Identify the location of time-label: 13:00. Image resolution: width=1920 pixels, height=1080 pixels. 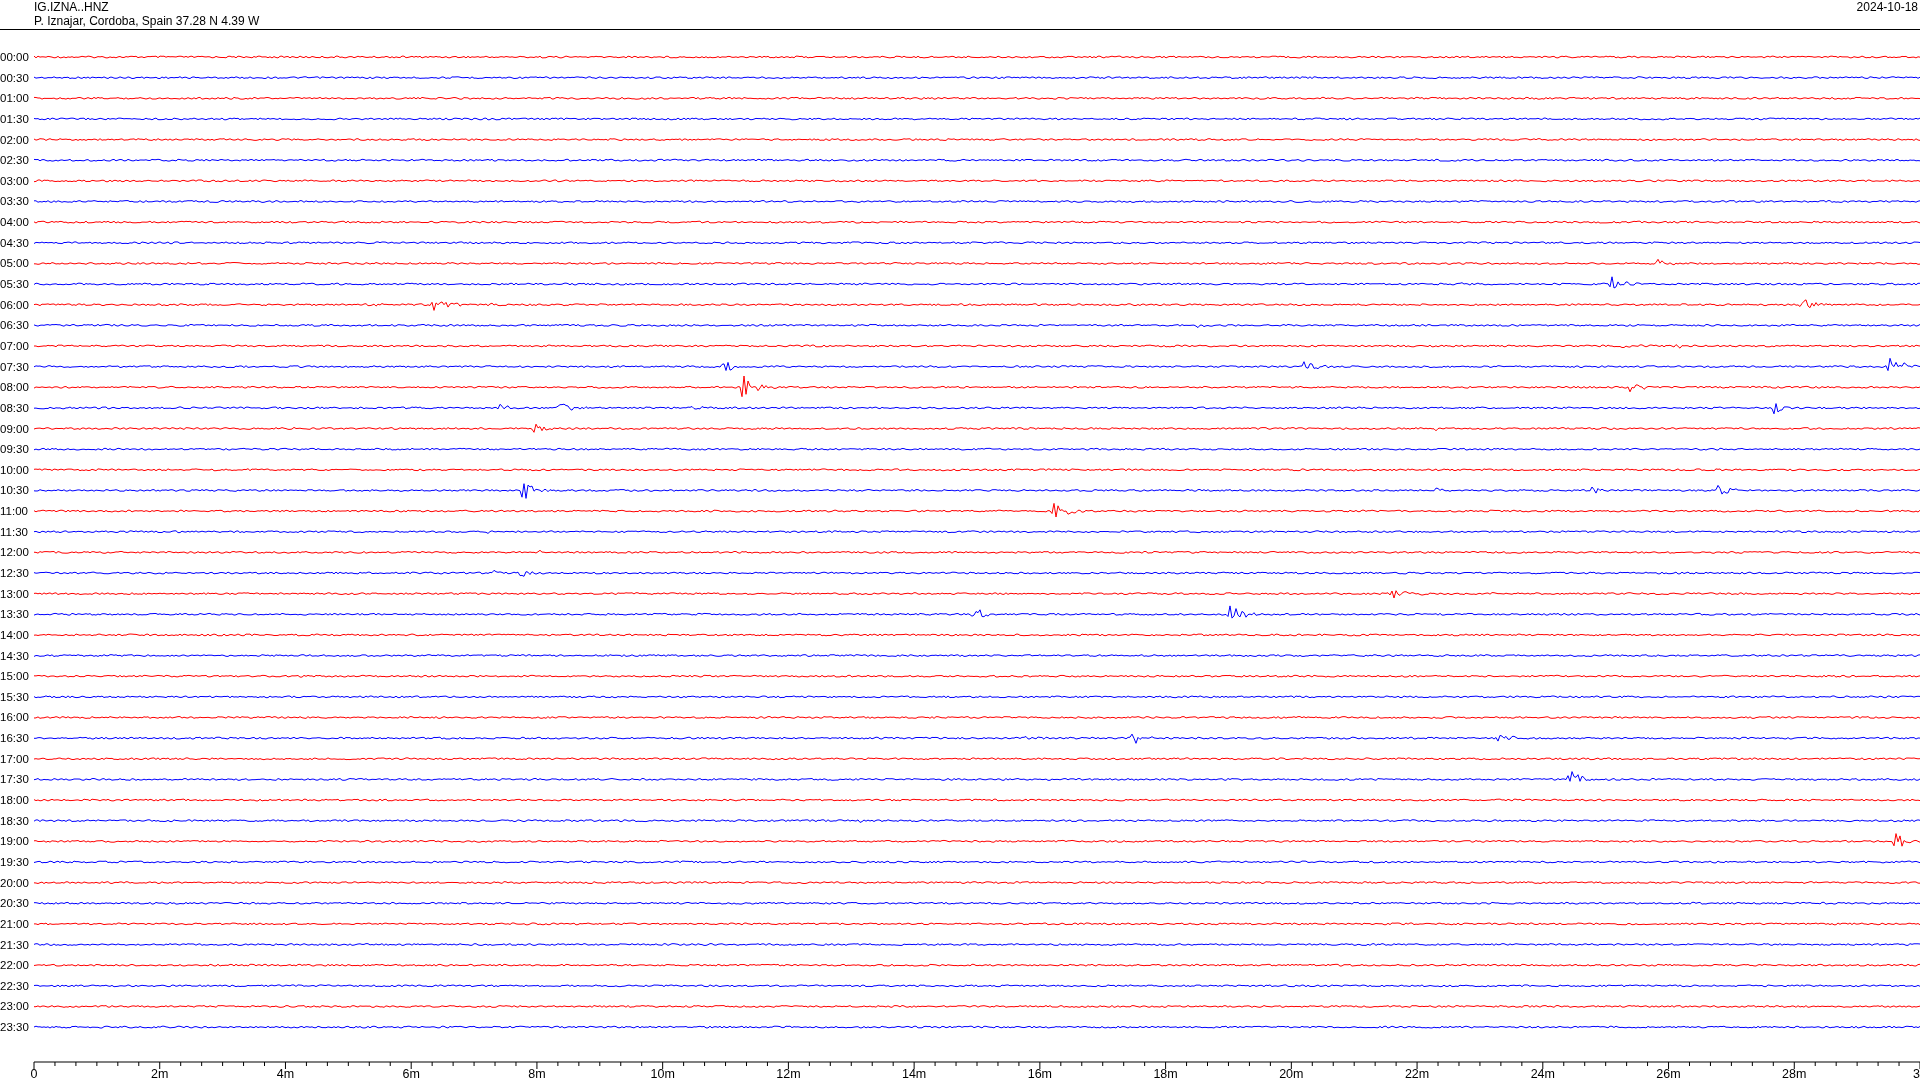
(14, 593).